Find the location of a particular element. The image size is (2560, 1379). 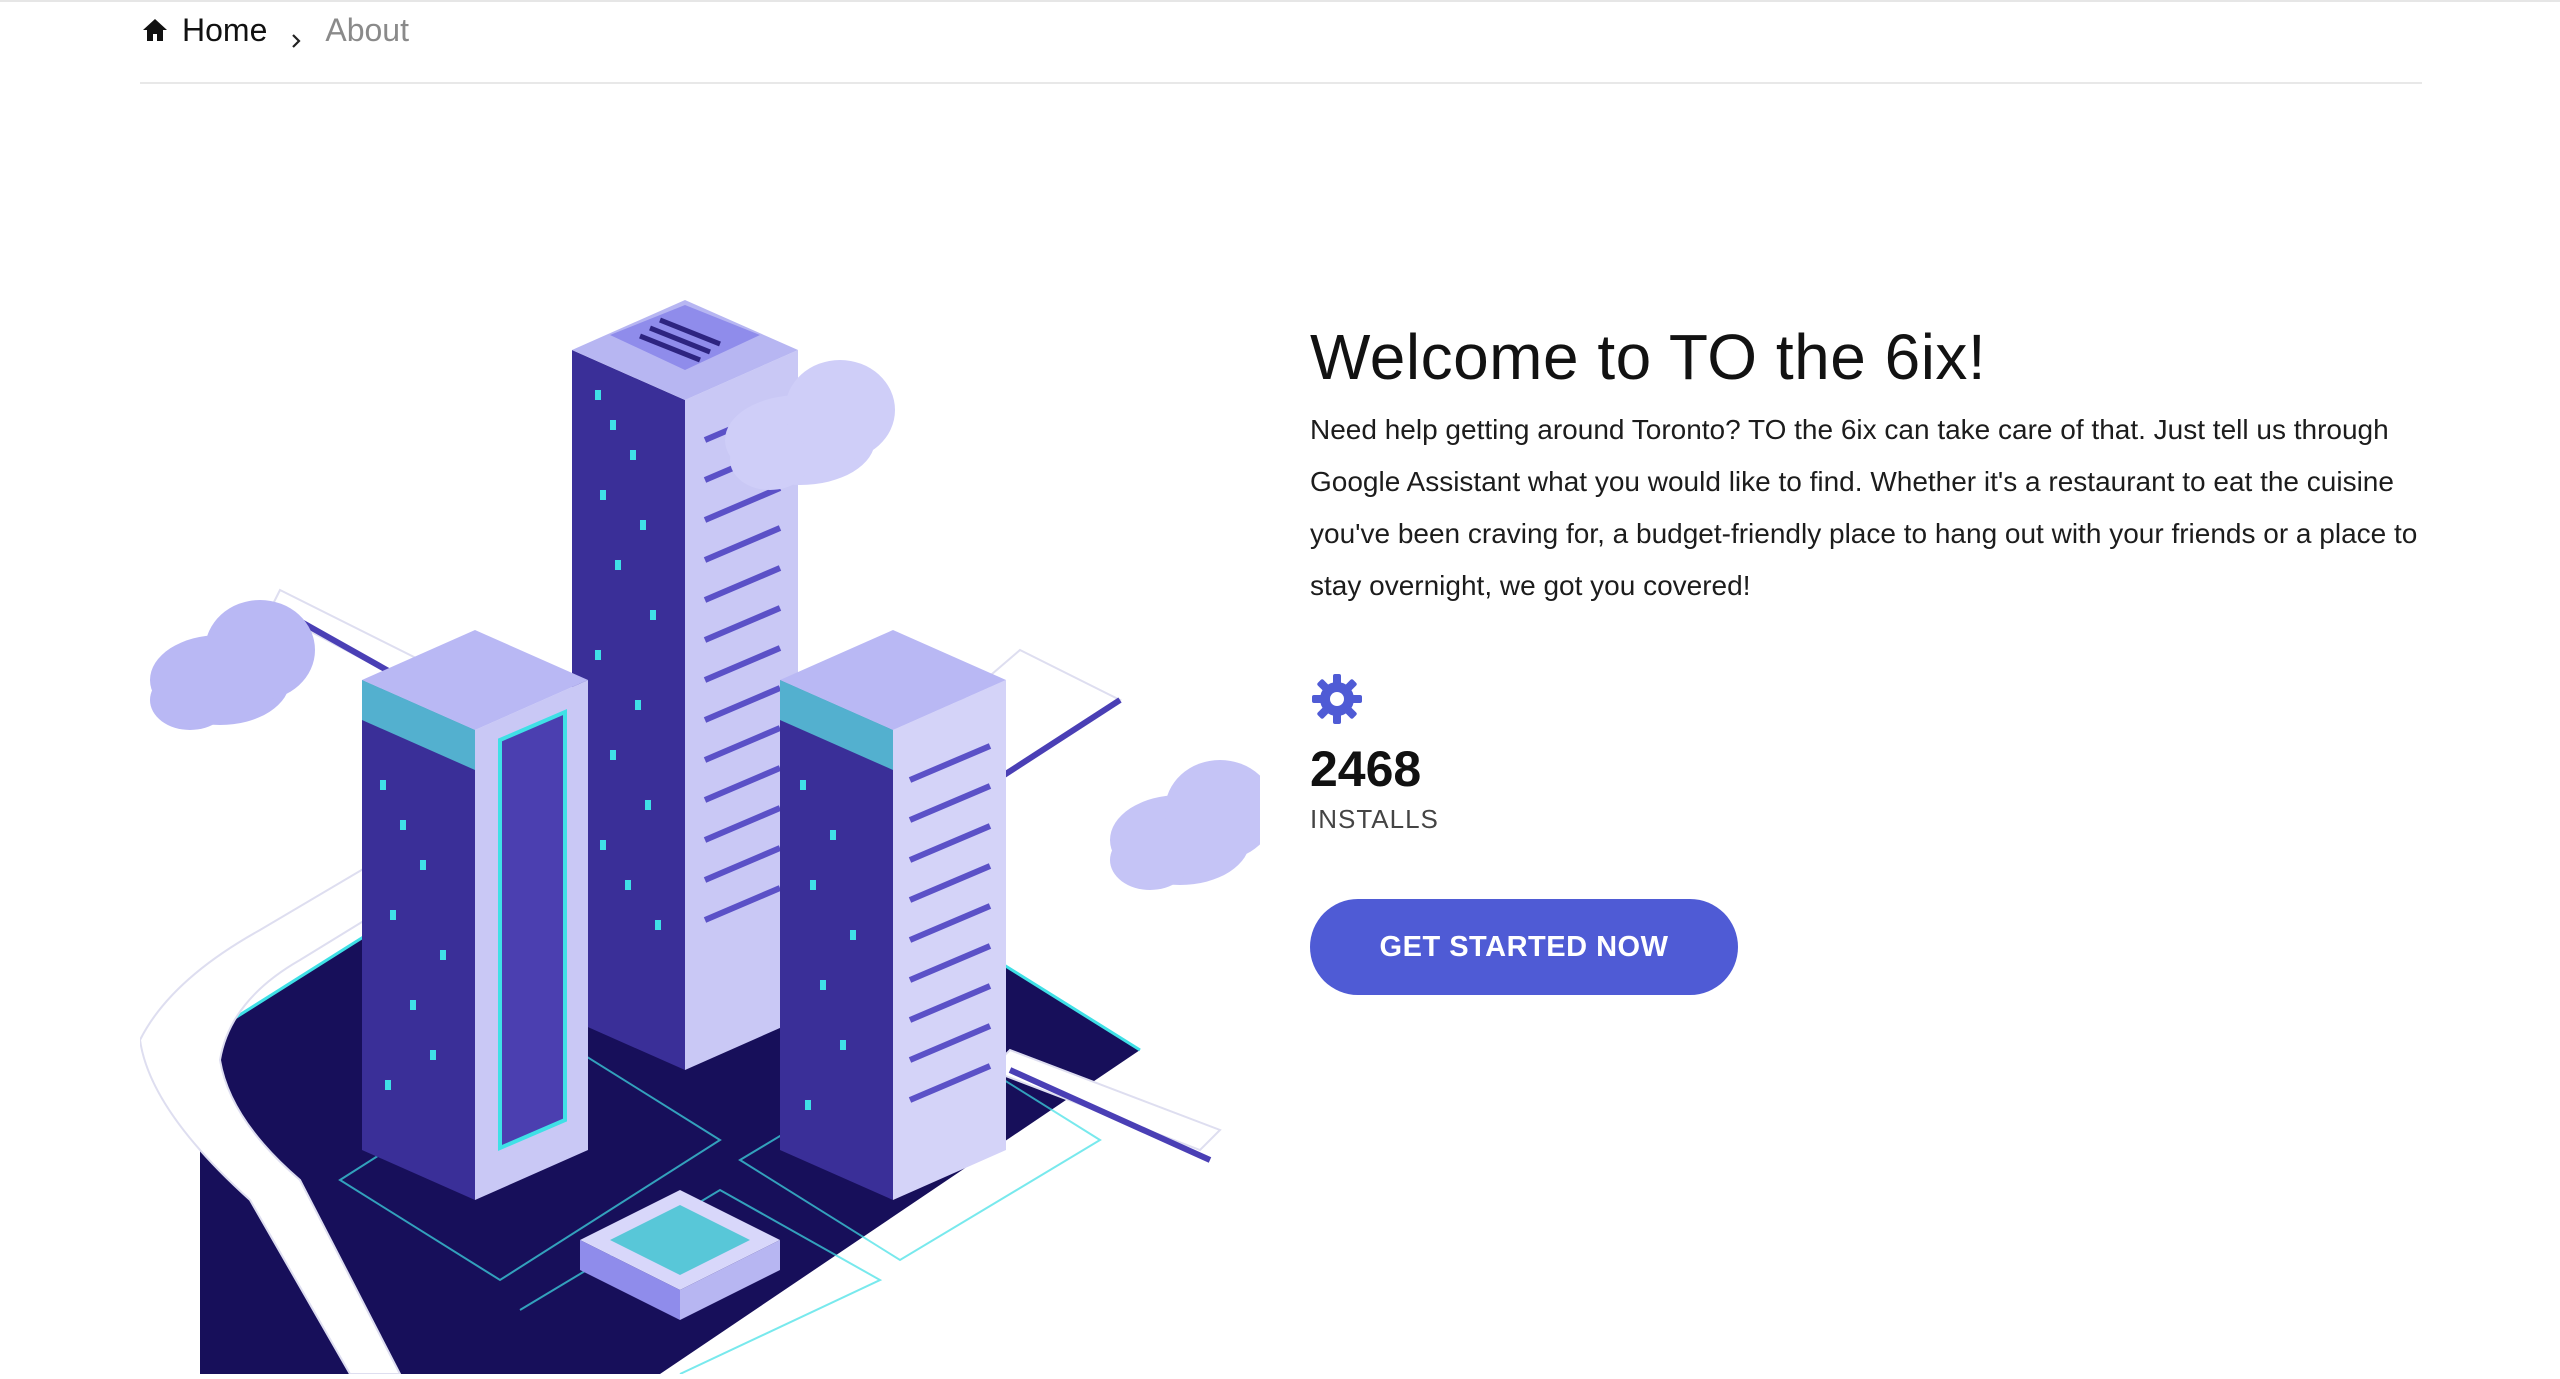

chevron-right-icon is located at coordinates (296, 34).